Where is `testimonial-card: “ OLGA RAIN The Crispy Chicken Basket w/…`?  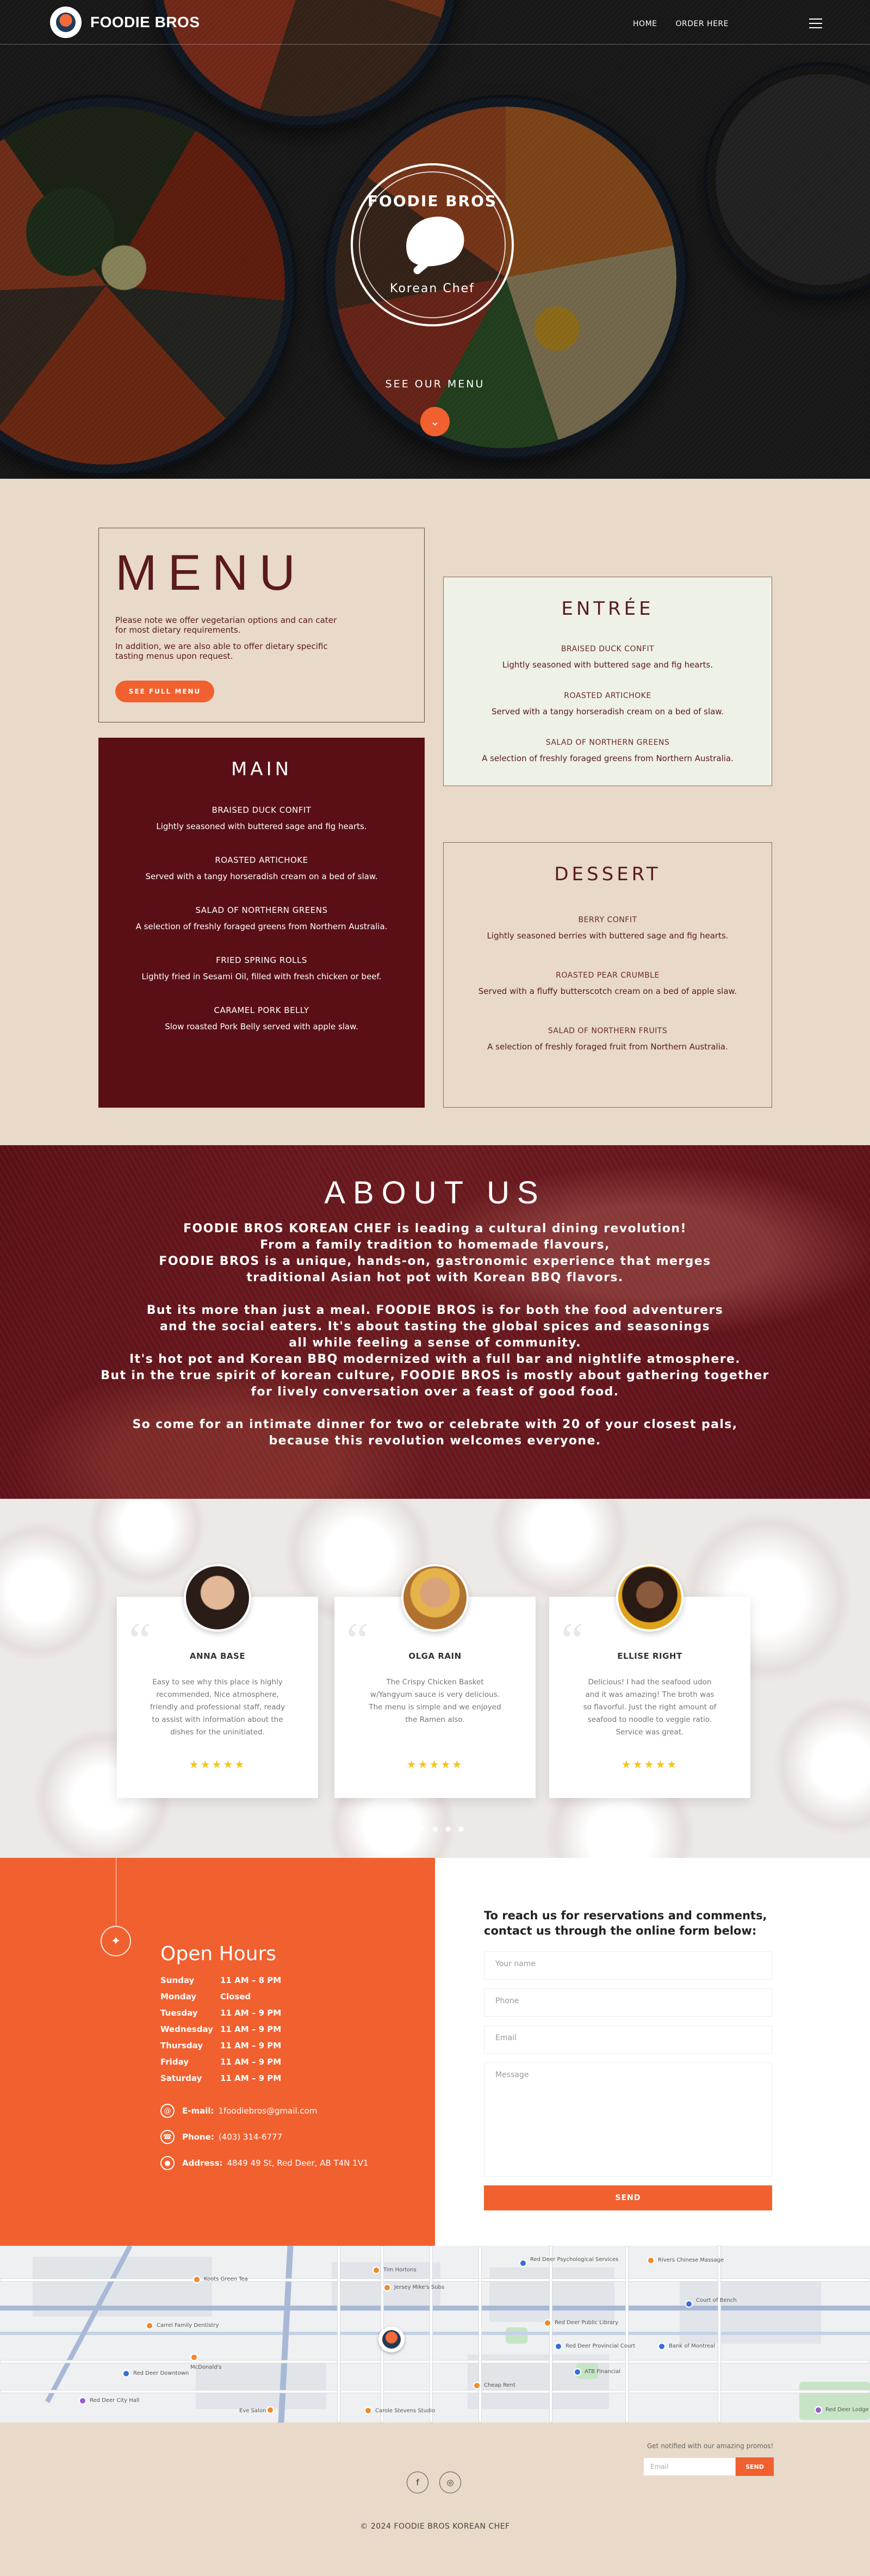 testimonial-card: “ OLGA RAIN The Crispy Chicken Basket w/… is located at coordinates (435, 1681).